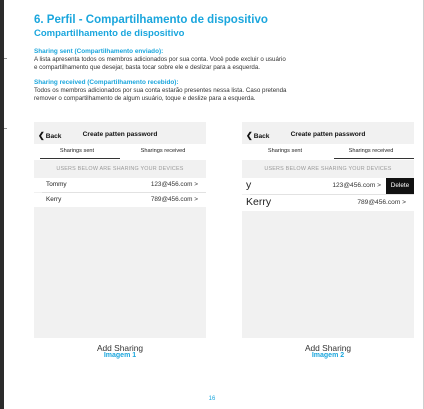  I want to click on list-item: Tommy 123@456.com >, so click(120, 185).